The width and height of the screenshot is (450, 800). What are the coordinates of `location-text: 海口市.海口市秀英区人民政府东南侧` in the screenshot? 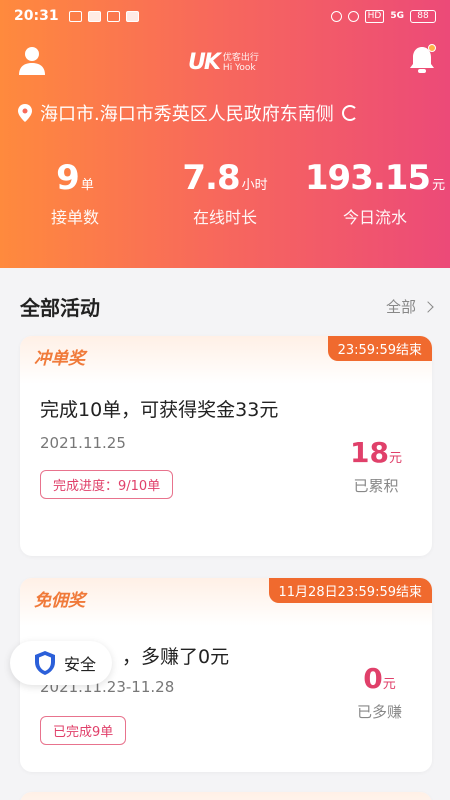 It's located at (187, 114).